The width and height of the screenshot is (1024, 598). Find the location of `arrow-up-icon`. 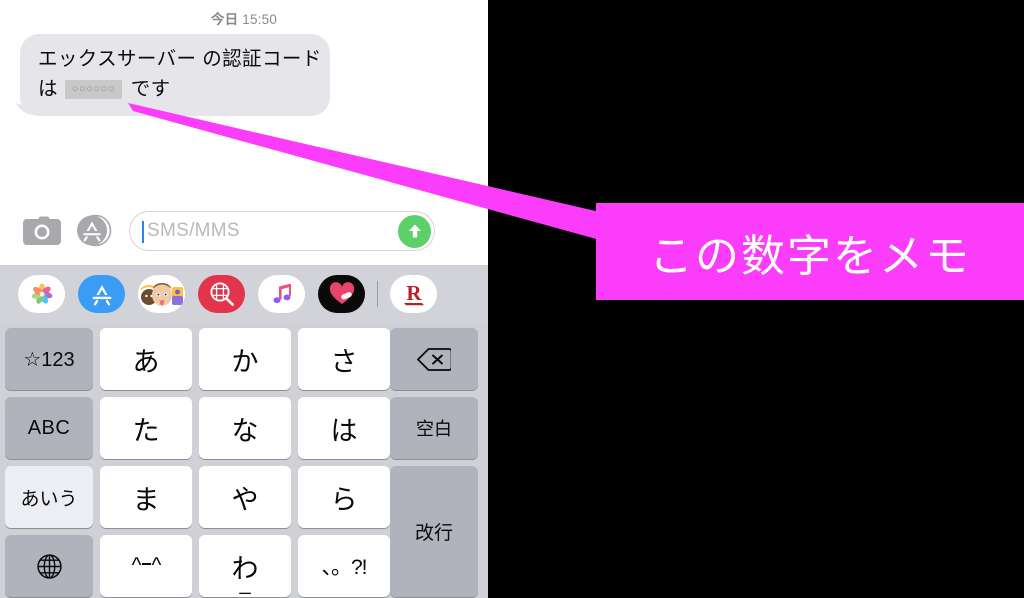

arrow-up-icon is located at coordinates (414, 231).